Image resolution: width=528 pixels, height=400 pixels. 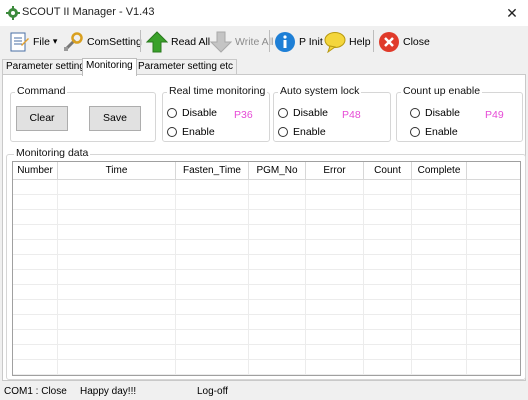 What do you see at coordinates (435, 113) in the screenshot?
I see `countup-disable-radio: Disable` at bounding box center [435, 113].